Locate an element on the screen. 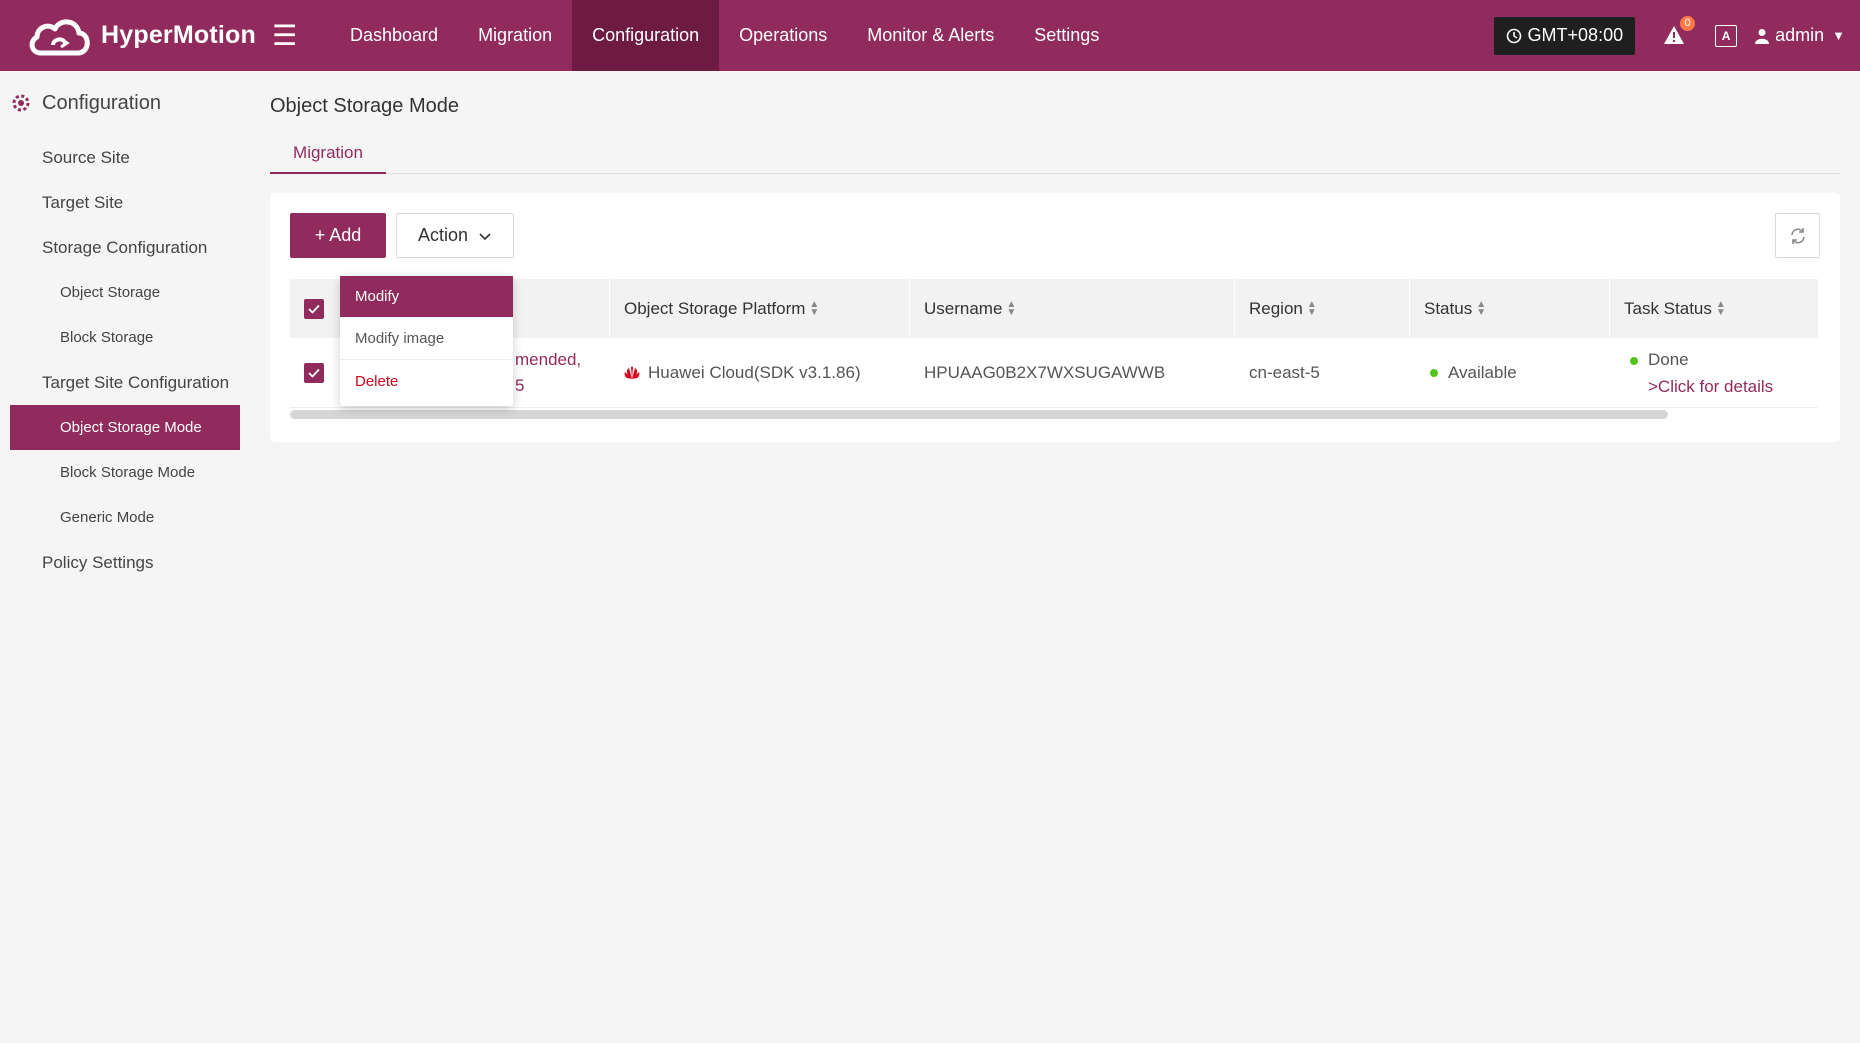 Image resolution: width=1860 pixels, height=1043 pixels. refresh-button is located at coordinates (1797, 235).